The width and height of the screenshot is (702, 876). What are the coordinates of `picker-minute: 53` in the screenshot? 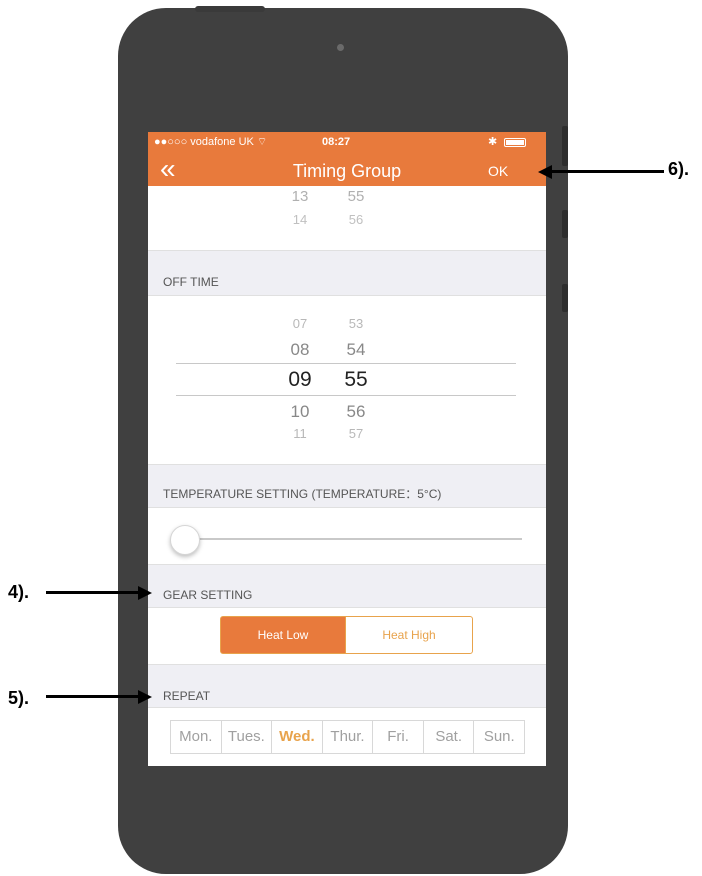 It's located at (356, 323).